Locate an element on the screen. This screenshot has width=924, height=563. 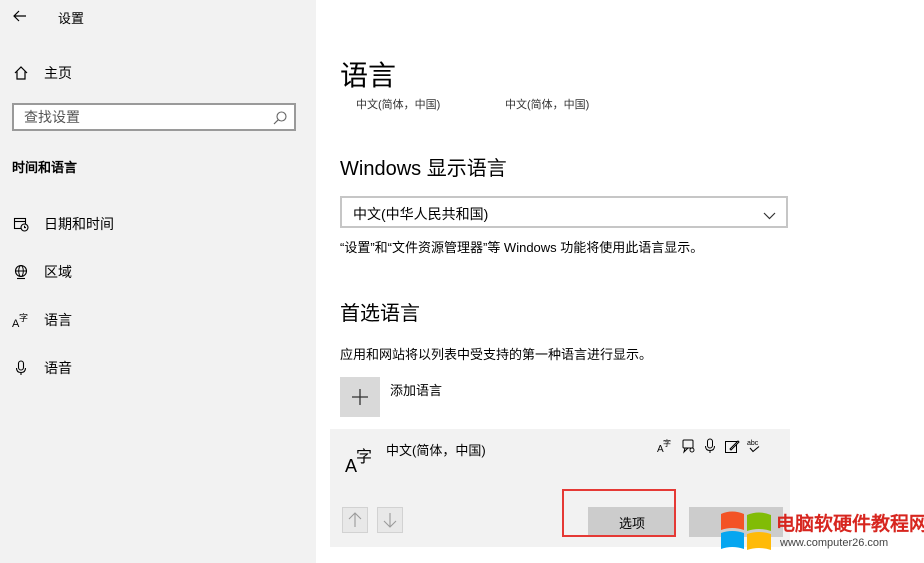
voice-input-icon is located at coordinates (710, 446).